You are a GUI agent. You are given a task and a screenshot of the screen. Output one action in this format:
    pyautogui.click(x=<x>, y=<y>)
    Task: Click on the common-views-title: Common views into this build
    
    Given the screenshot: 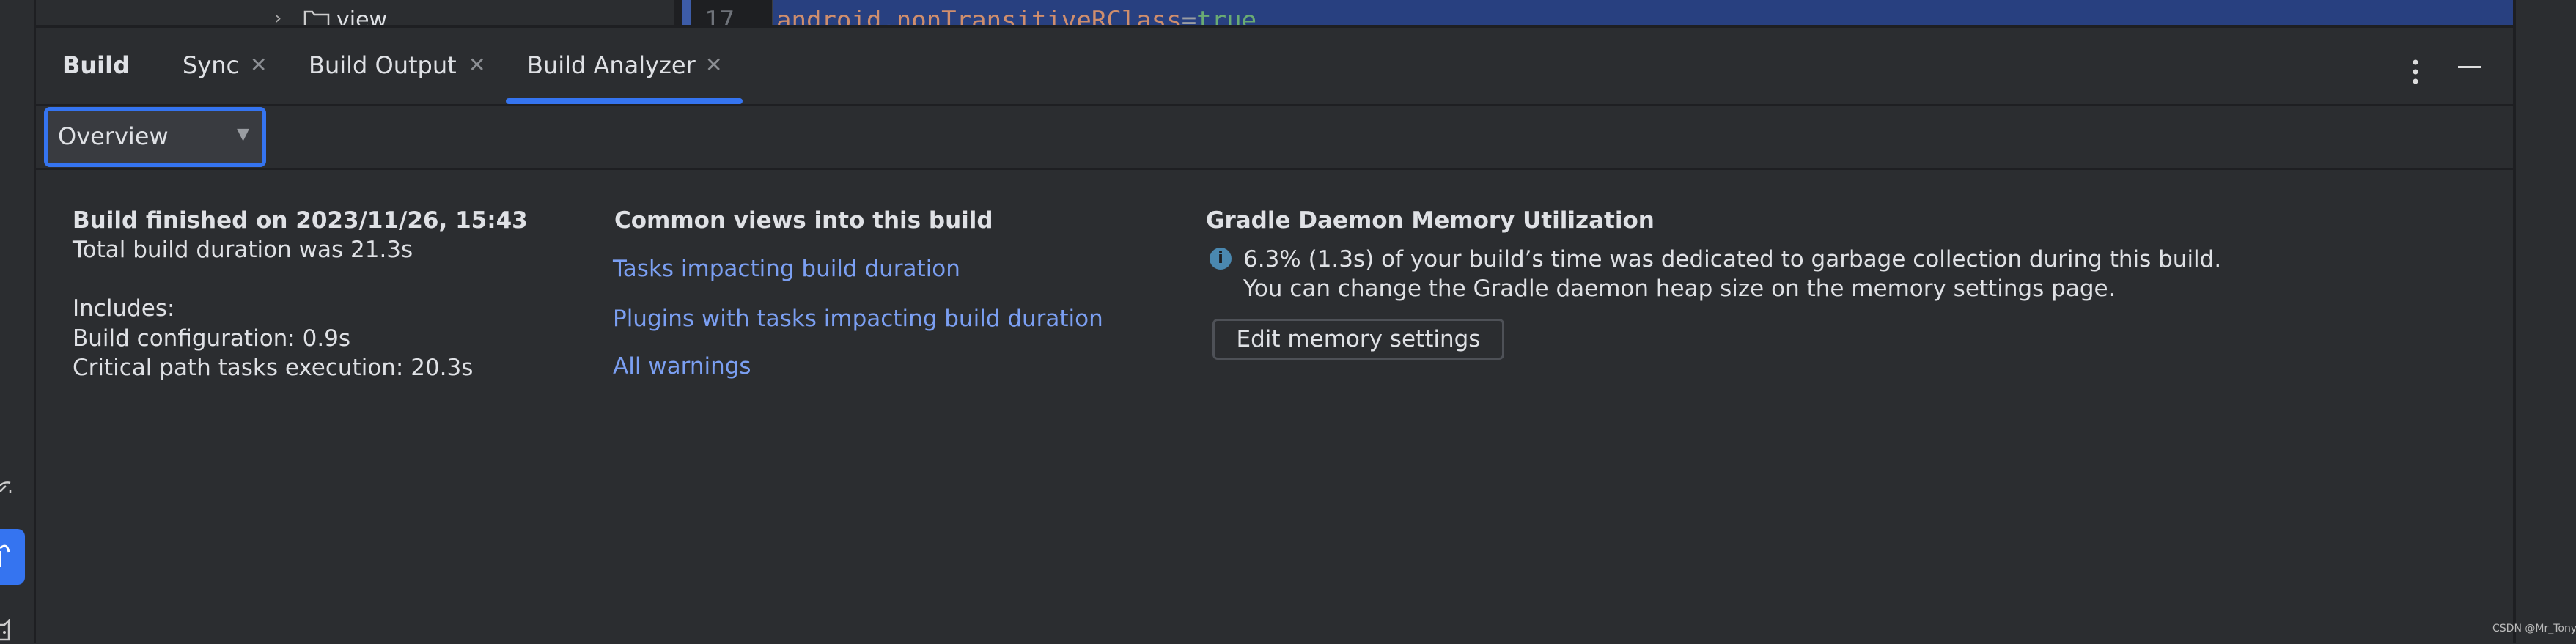 What is the action you would take?
    pyautogui.click(x=803, y=220)
    